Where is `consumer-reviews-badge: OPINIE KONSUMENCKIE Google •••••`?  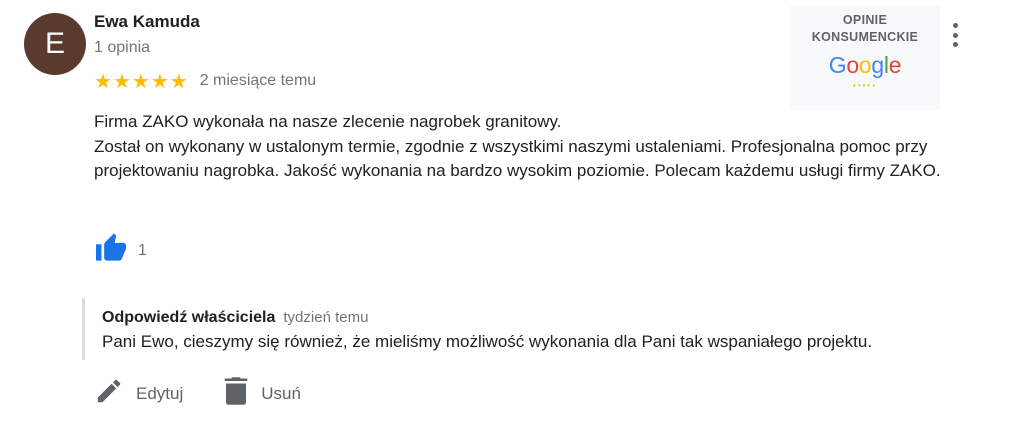
consumer-reviews-badge: OPINIE KONSUMENCKIE Google ••••• is located at coordinates (865, 58).